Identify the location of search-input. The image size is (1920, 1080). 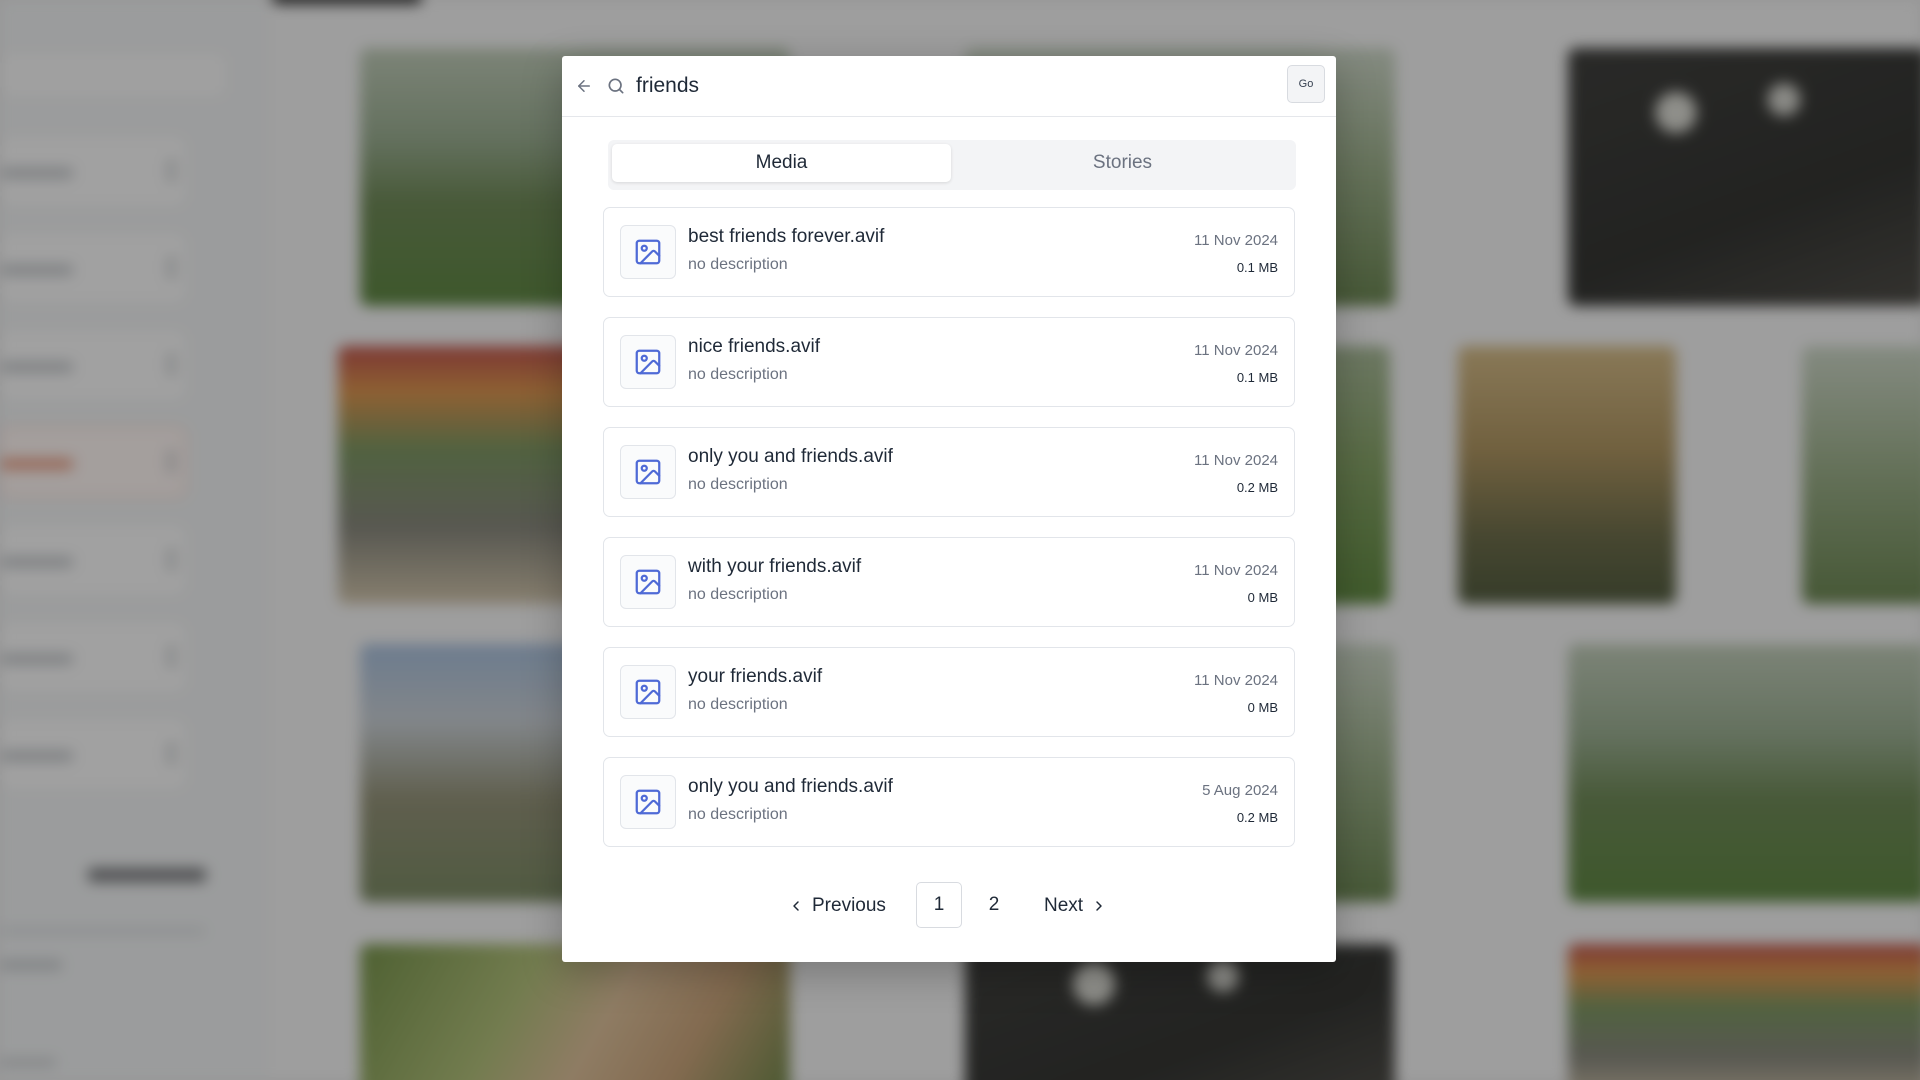
(936, 86).